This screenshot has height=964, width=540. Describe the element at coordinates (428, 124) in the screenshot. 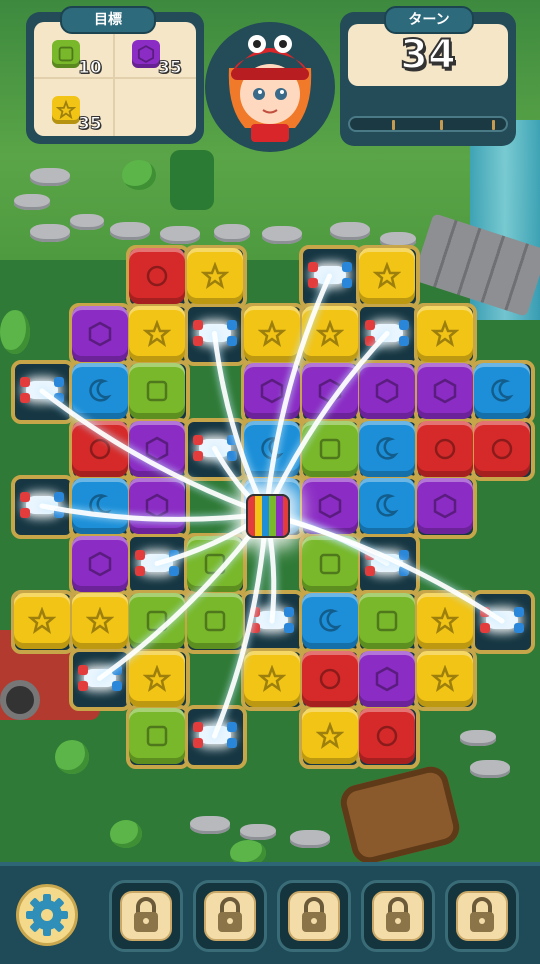

I see `score-progress-bar` at that location.